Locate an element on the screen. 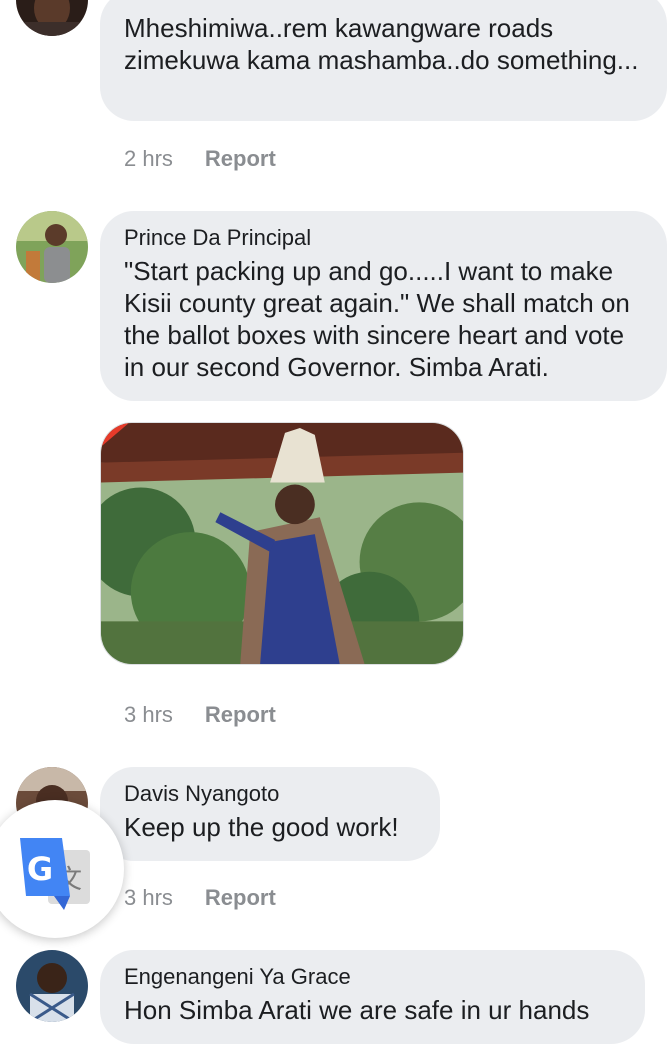 The height and width of the screenshot is (1057, 667). comment-author: Prince Da Principal is located at coordinates (383, 238).